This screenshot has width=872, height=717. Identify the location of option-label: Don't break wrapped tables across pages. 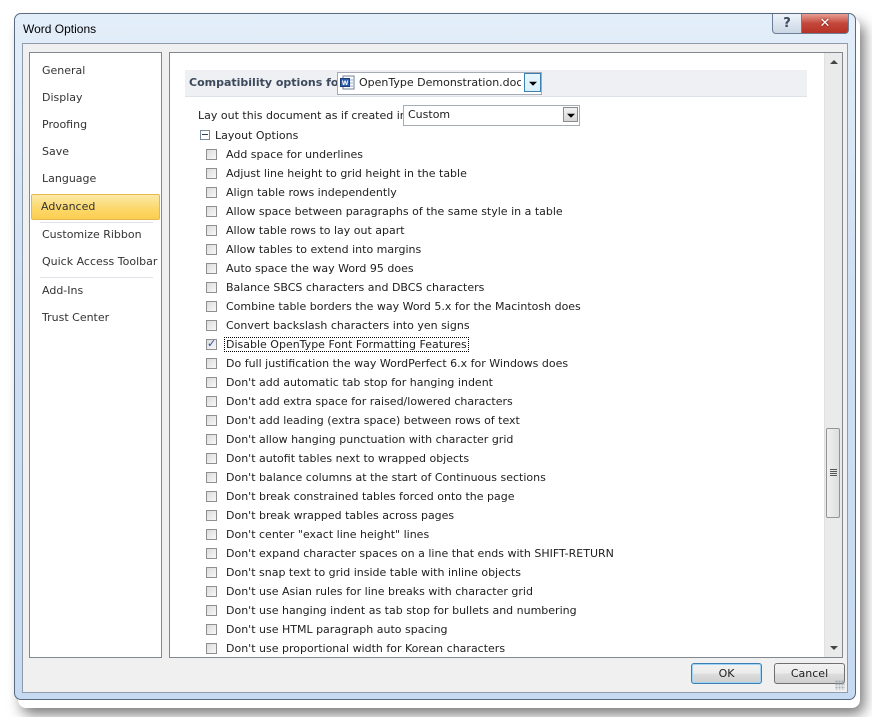
(340, 515).